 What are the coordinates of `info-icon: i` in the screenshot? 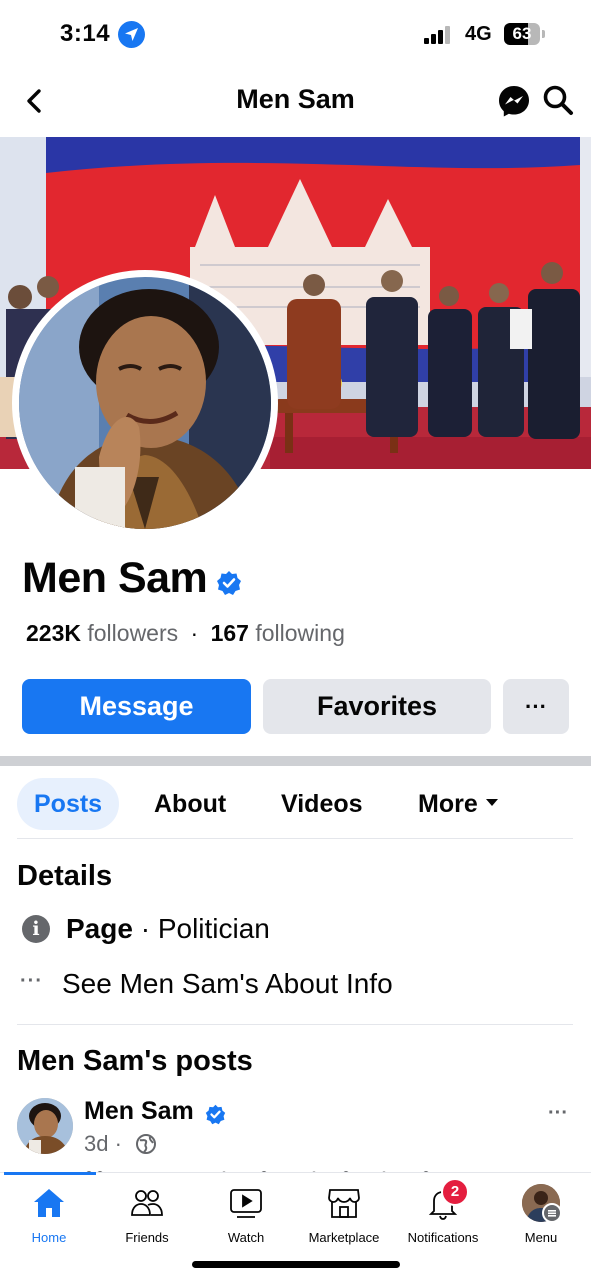 It's located at (36, 929).